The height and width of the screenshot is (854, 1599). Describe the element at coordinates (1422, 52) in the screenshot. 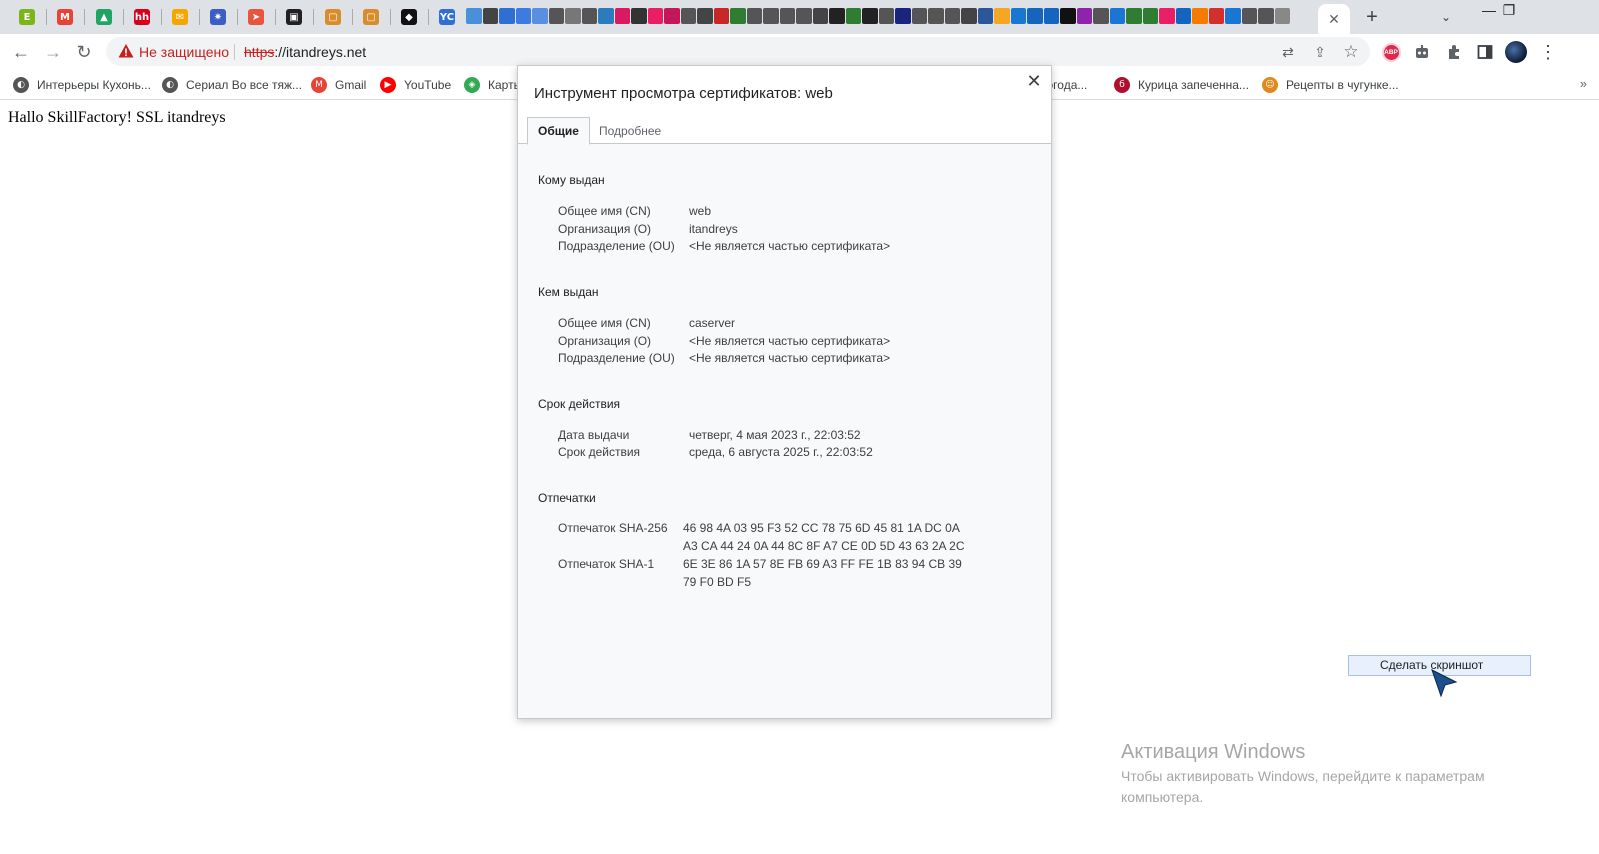

I see `robot-extension-icon` at that location.